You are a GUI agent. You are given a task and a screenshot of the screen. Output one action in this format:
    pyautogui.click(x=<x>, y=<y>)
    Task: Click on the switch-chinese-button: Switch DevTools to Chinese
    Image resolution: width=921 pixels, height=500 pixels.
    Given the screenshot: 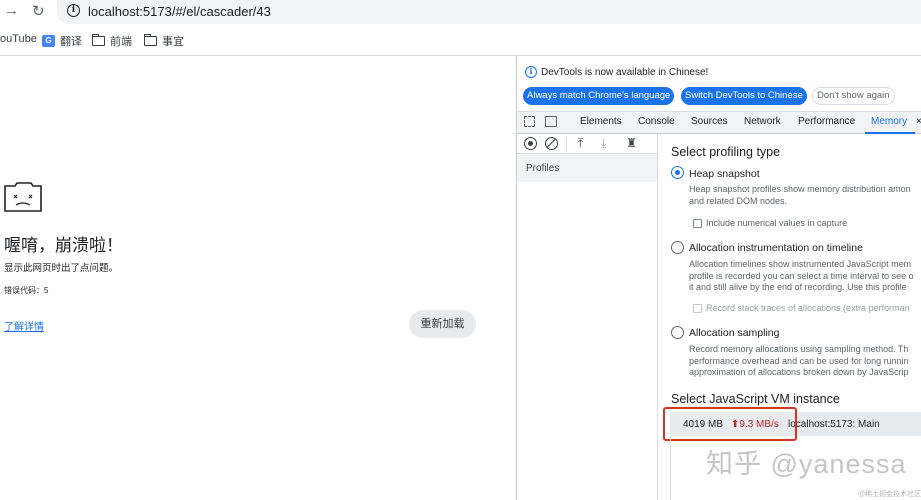 What is the action you would take?
    pyautogui.click(x=744, y=96)
    